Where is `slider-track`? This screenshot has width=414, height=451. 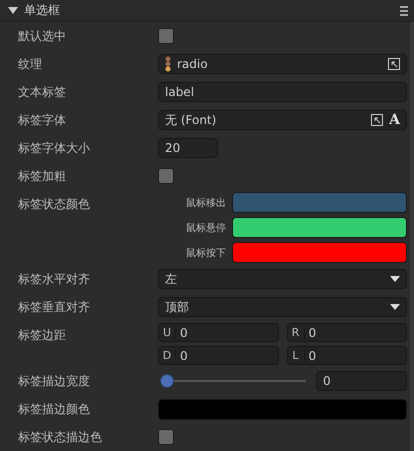 slider-track is located at coordinates (233, 381).